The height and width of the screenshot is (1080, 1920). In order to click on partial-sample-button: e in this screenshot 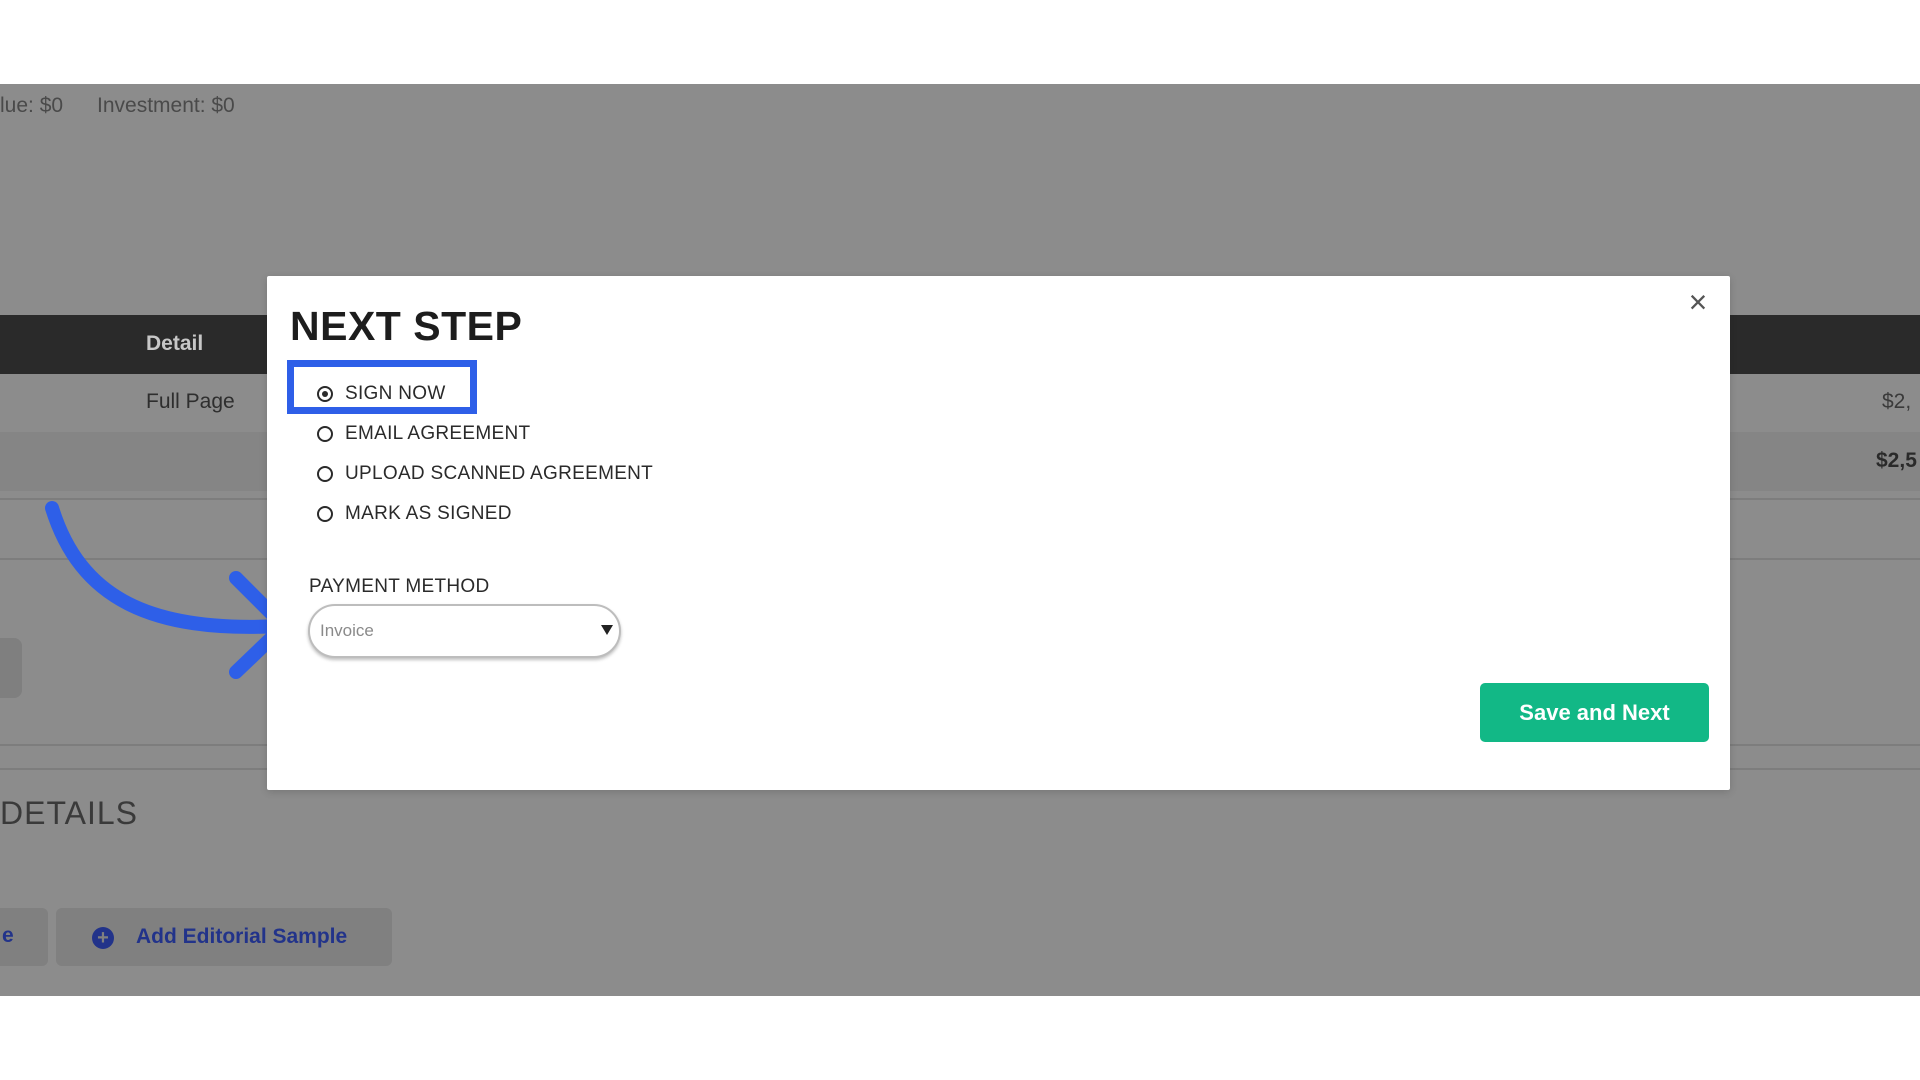, I will do `click(24, 937)`.